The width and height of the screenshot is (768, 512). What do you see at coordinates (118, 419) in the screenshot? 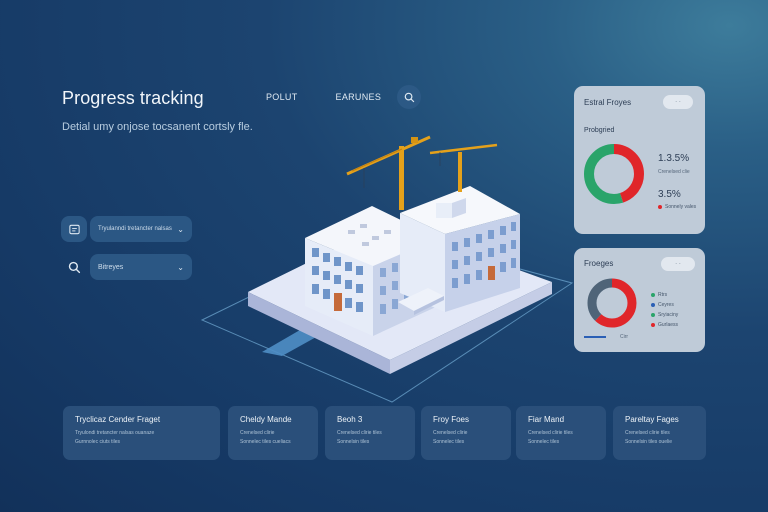
I see `bottom-card-title: Tryclicaz Cender Fraget` at bounding box center [118, 419].